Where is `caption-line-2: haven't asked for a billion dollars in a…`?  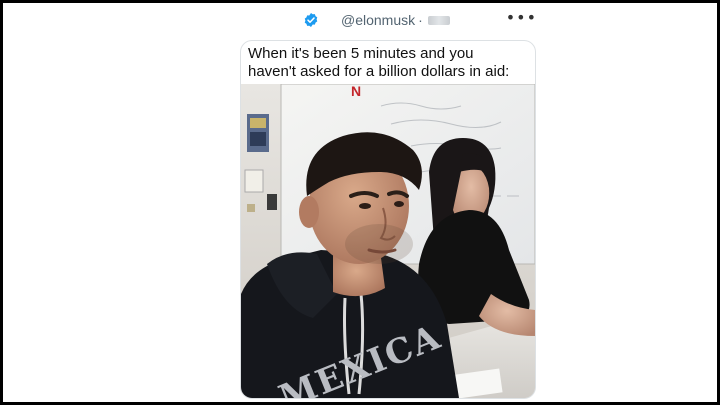
caption-line-2: haven't asked for a billion dollars in a… is located at coordinates (379, 71).